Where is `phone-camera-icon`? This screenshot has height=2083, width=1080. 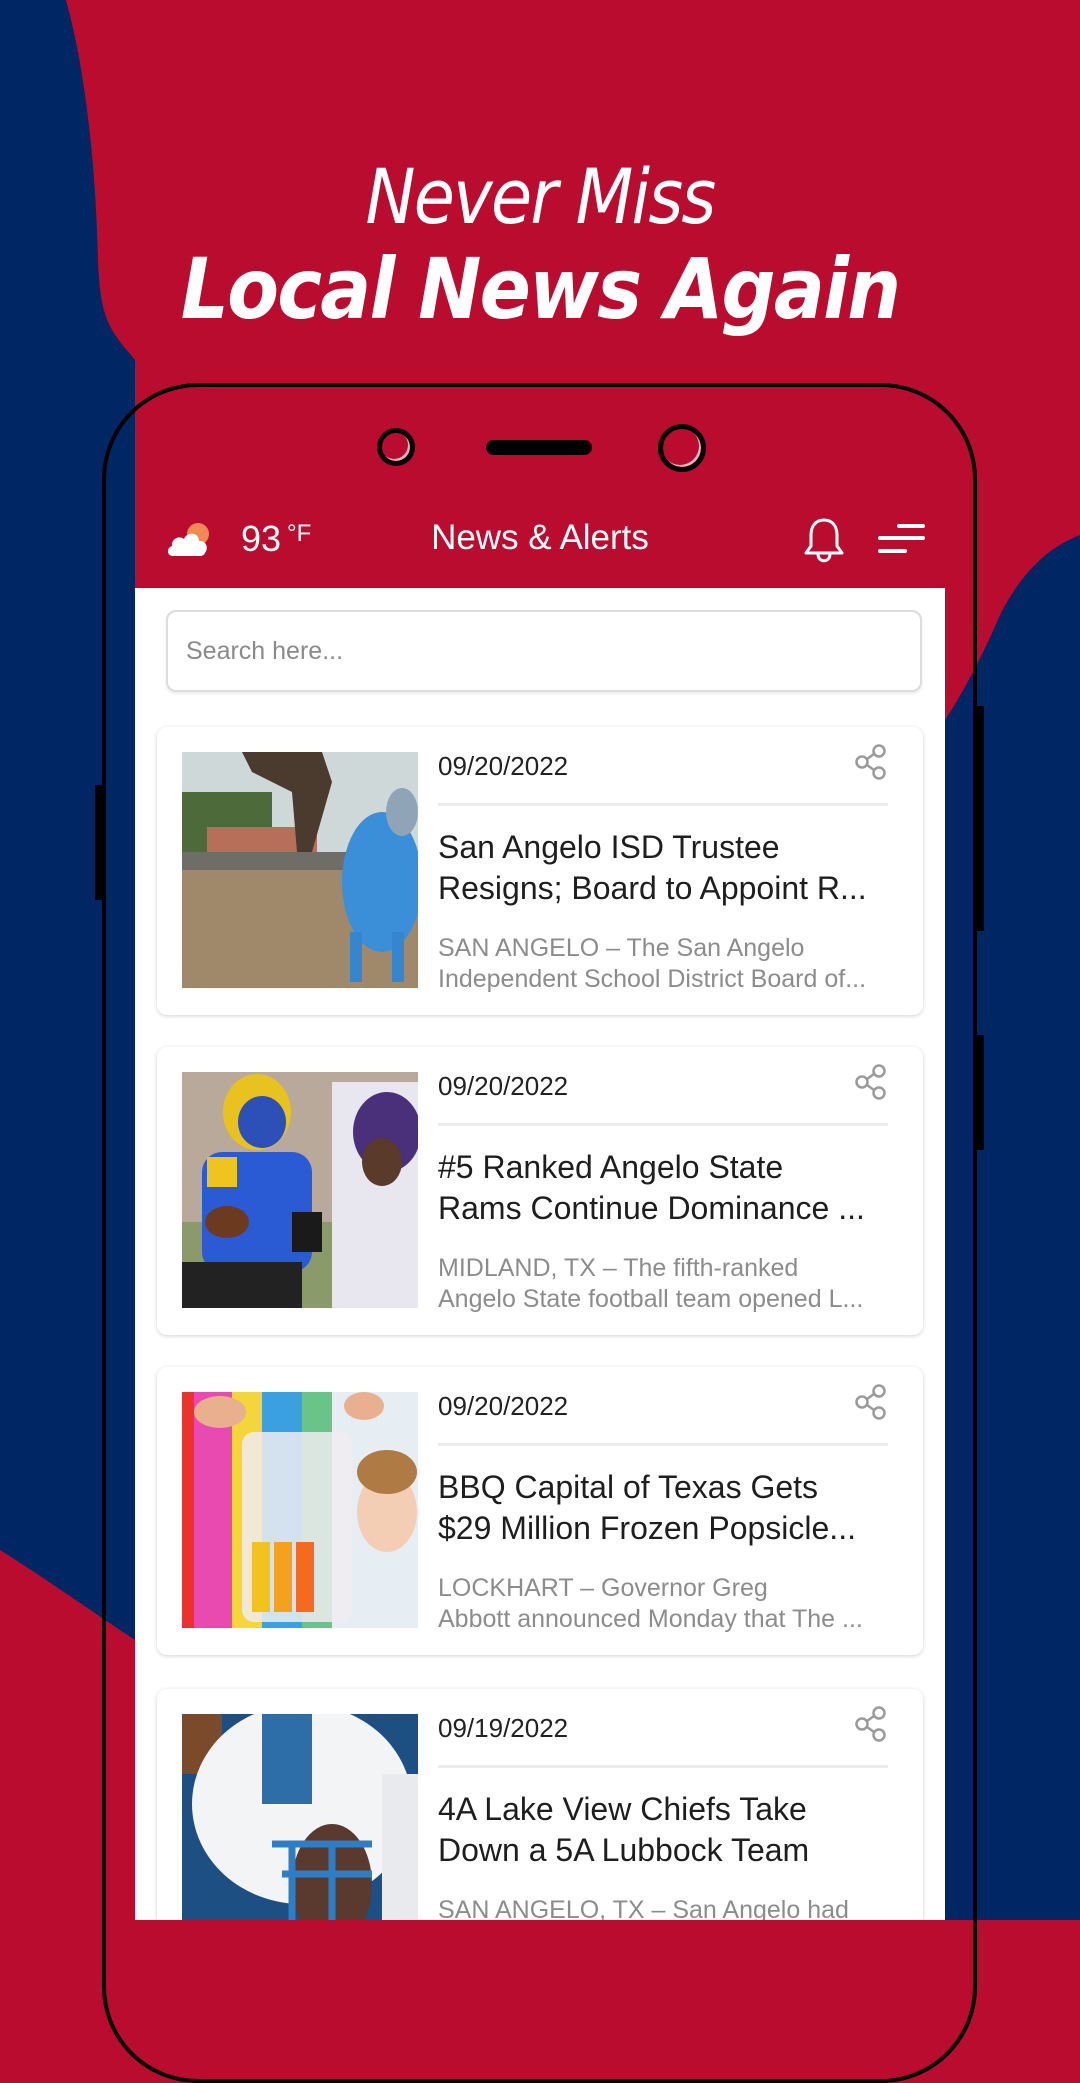
phone-camera-icon is located at coordinates (682, 448).